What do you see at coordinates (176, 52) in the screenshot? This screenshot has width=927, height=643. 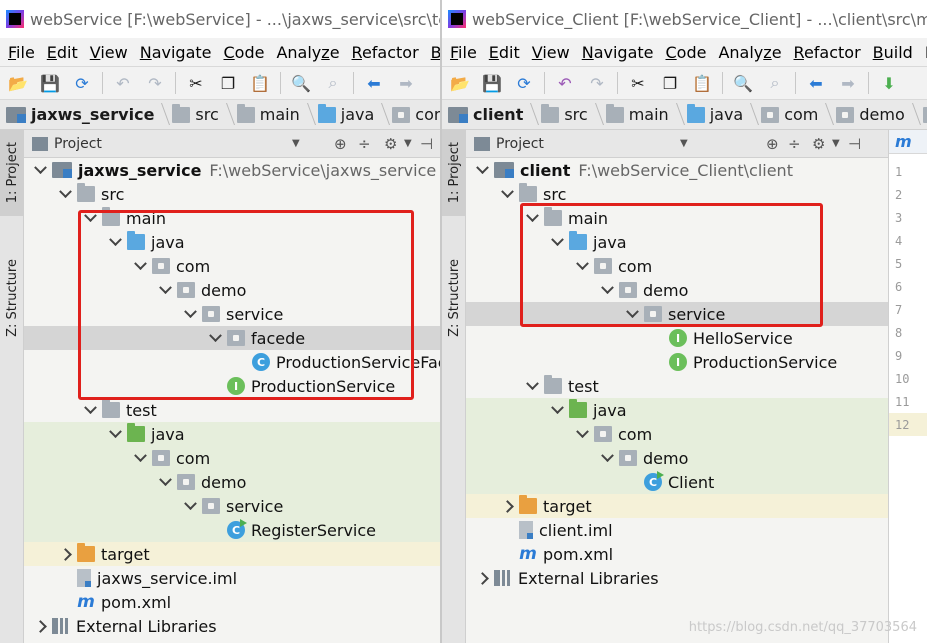 I see `menu-navigate: Navigate` at bounding box center [176, 52].